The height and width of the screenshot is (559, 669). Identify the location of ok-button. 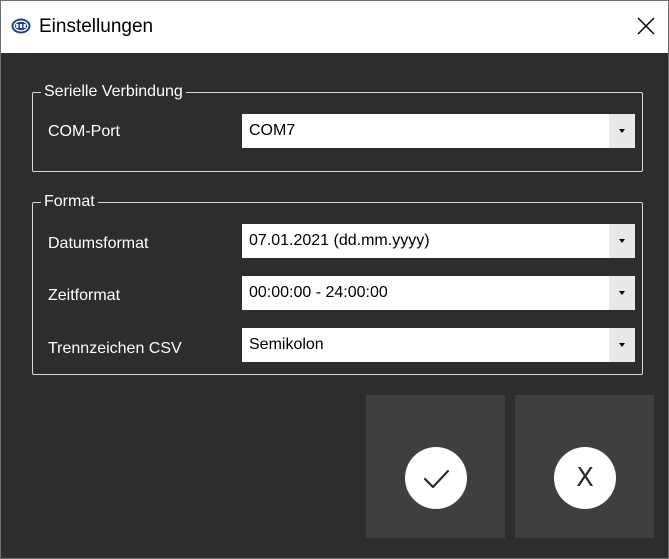
(435, 466).